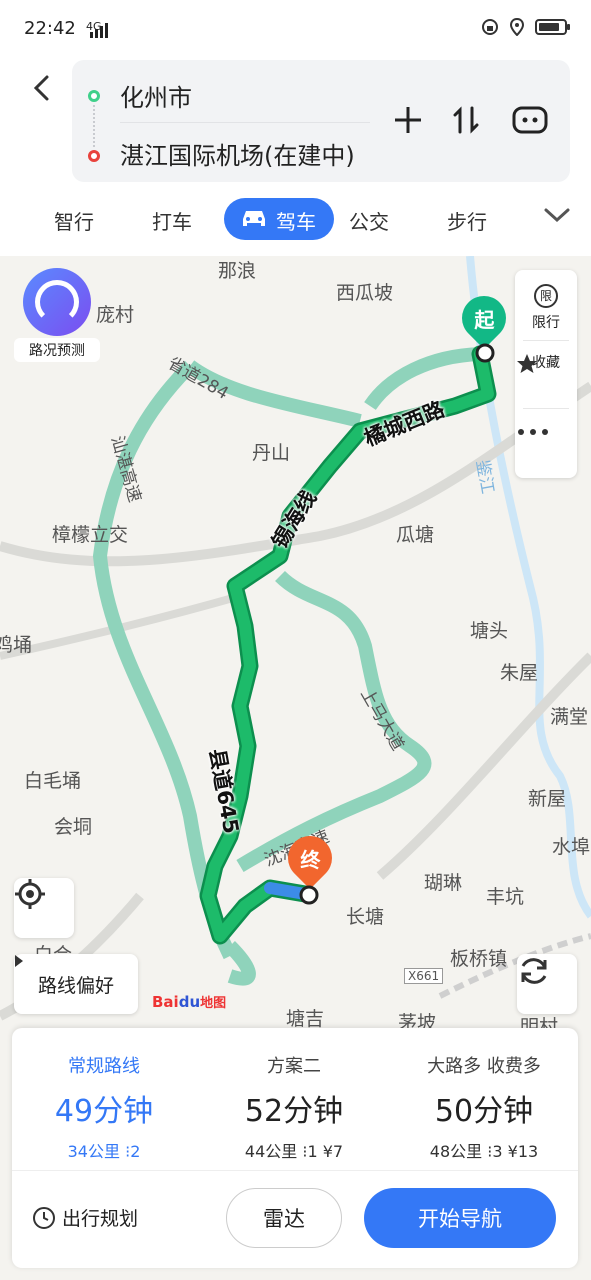 This screenshot has width=591, height=1280. I want to click on speedometer-icon, so click(57, 302).